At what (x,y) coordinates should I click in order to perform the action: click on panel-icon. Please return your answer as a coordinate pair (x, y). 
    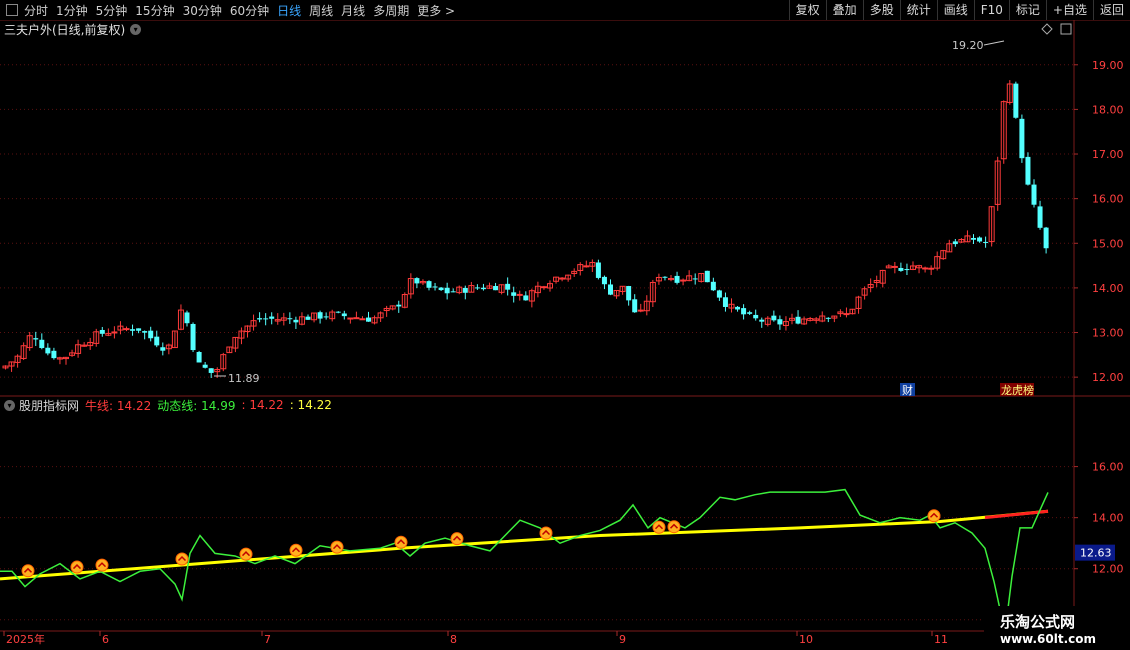
    Looking at the image, I should click on (1066, 29).